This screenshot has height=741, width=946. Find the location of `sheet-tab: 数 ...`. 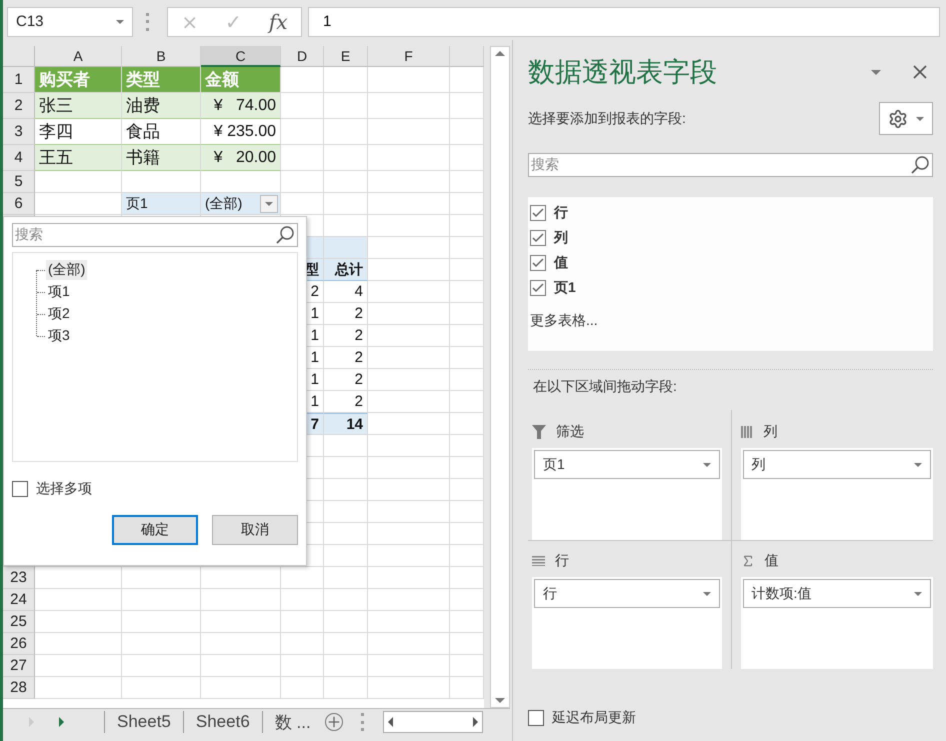

sheet-tab: 数 ... is located at coordinates (292, 722).